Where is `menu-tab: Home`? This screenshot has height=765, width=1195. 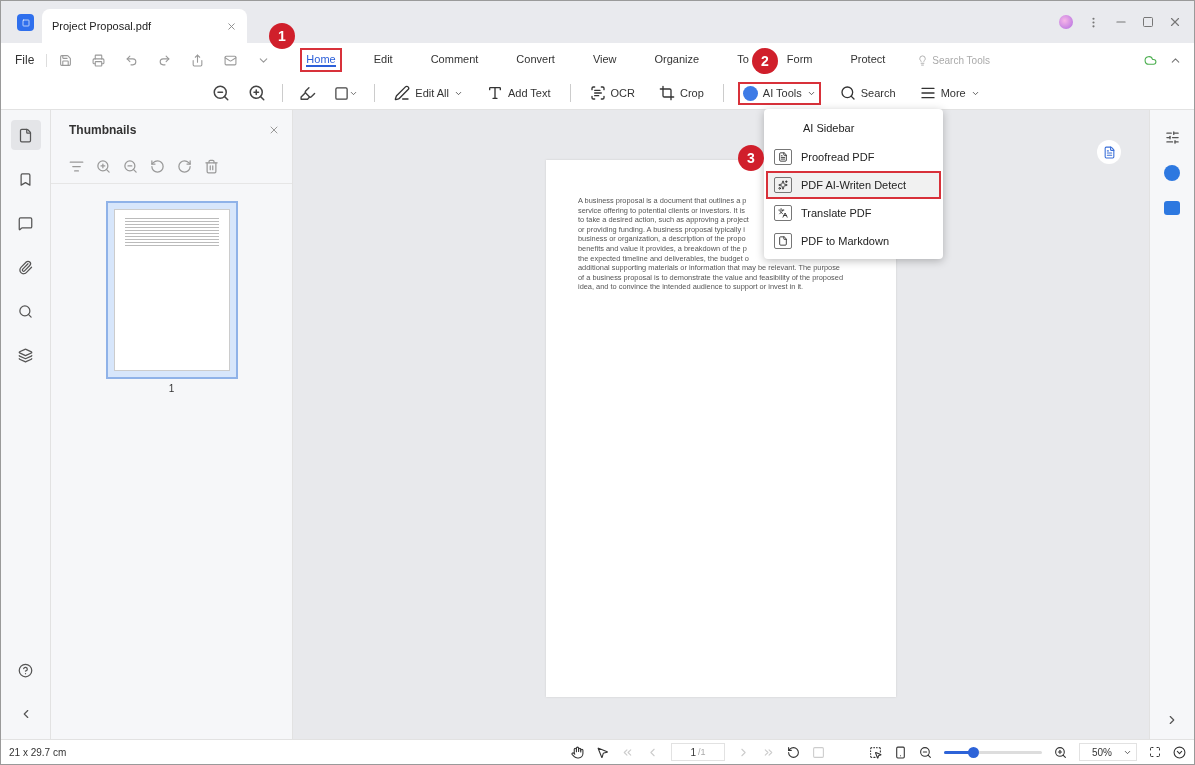 menu-tab: Home is located at coordinates (321, 60).